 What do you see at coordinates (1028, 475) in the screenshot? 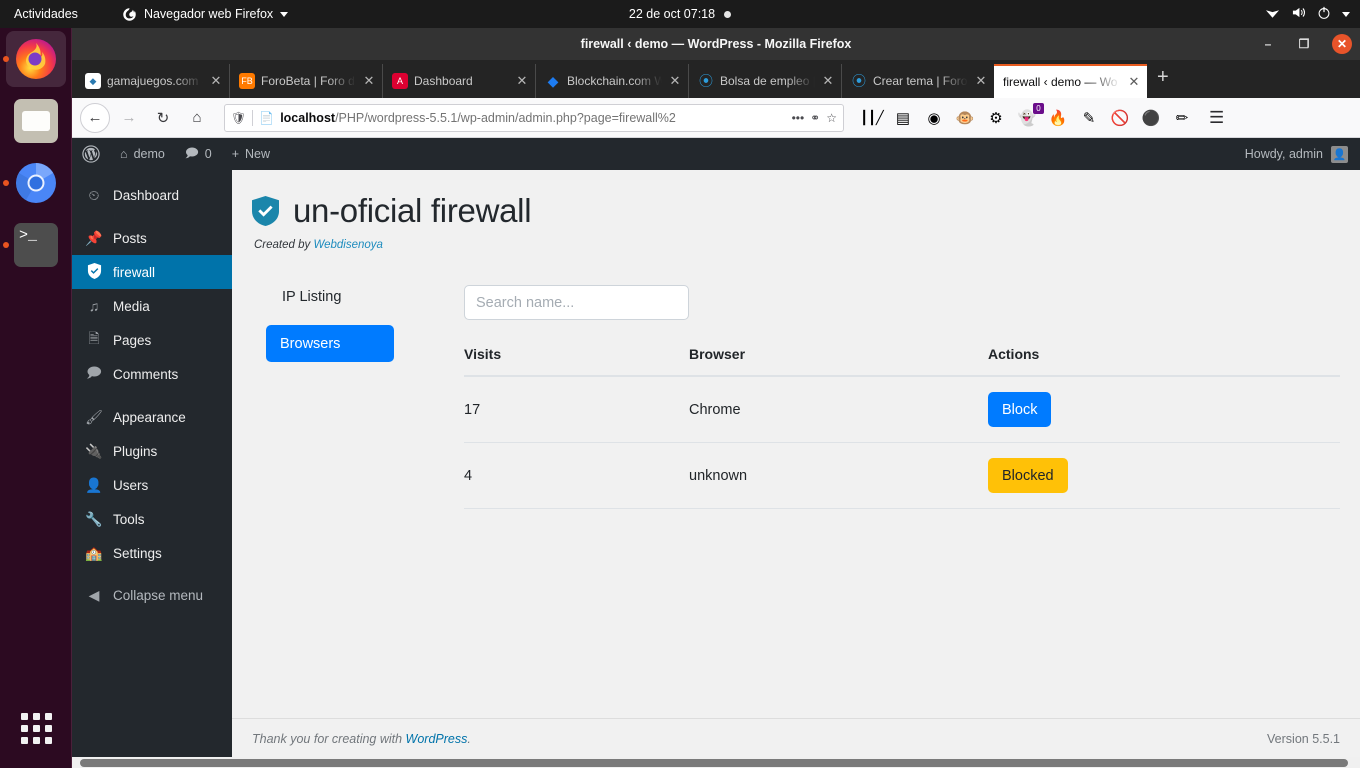
I see `blocked-button: Blocked` at bounding box center [1028, 475].